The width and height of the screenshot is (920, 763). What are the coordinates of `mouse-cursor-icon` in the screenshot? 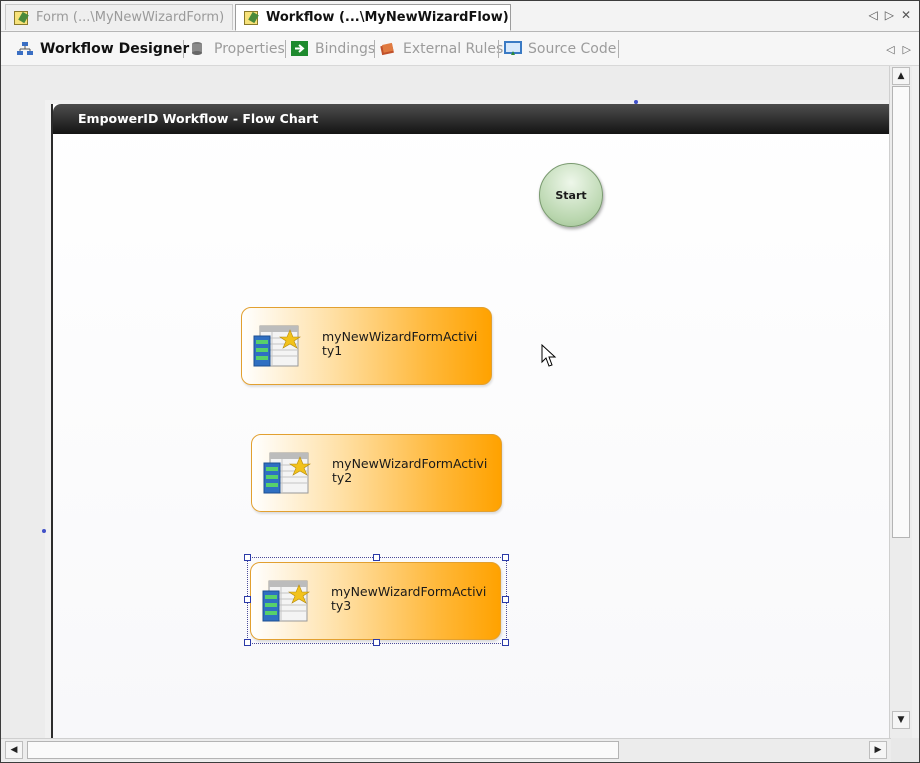 It's located at (549, 355).